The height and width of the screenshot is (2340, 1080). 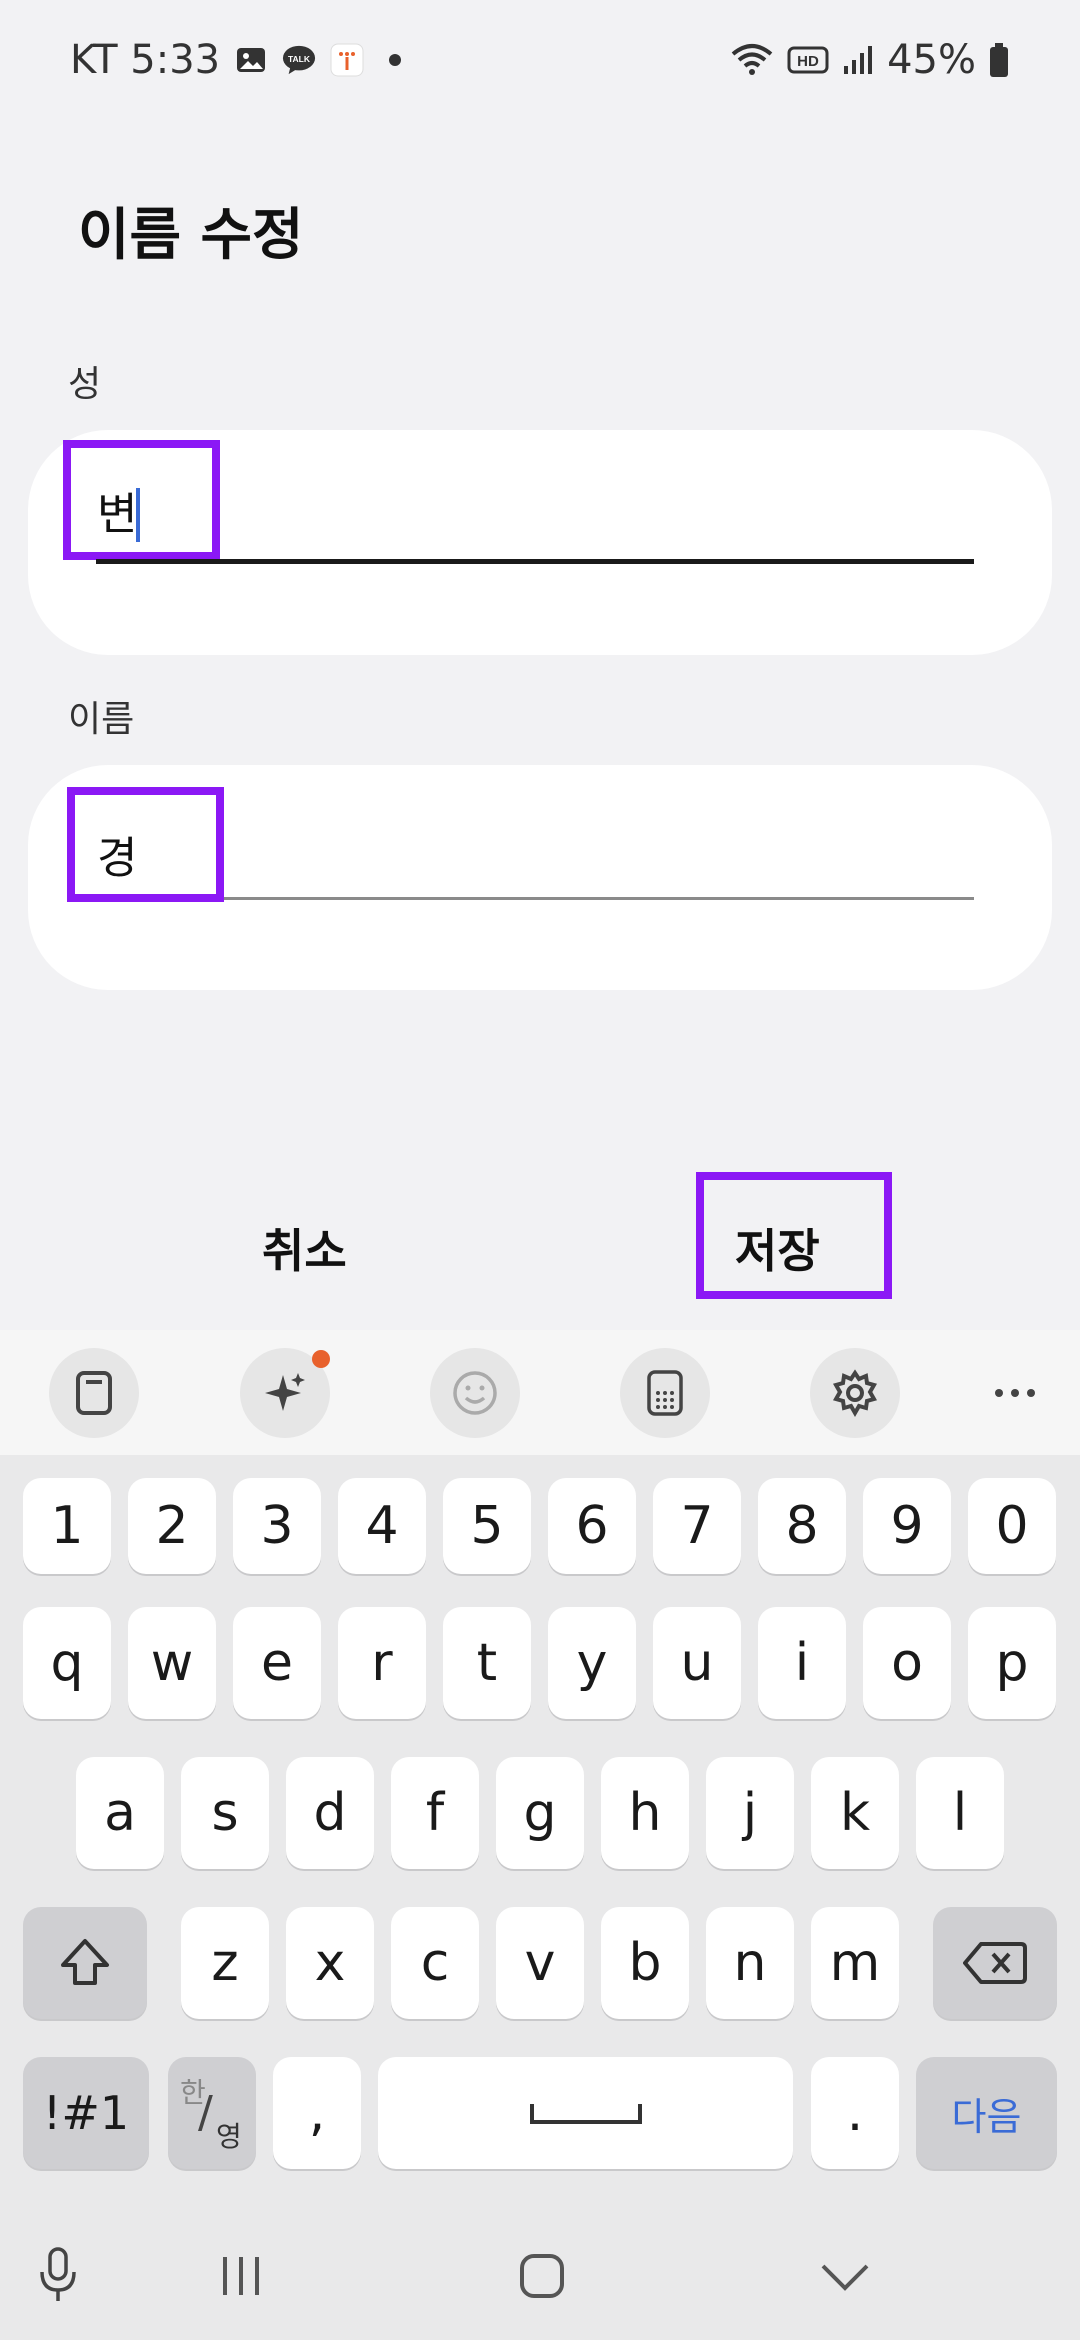 What do you see at coordinates (58, 2275) in the screenshot?
I see `microphone-icon` at bounding box center [58, 2275].